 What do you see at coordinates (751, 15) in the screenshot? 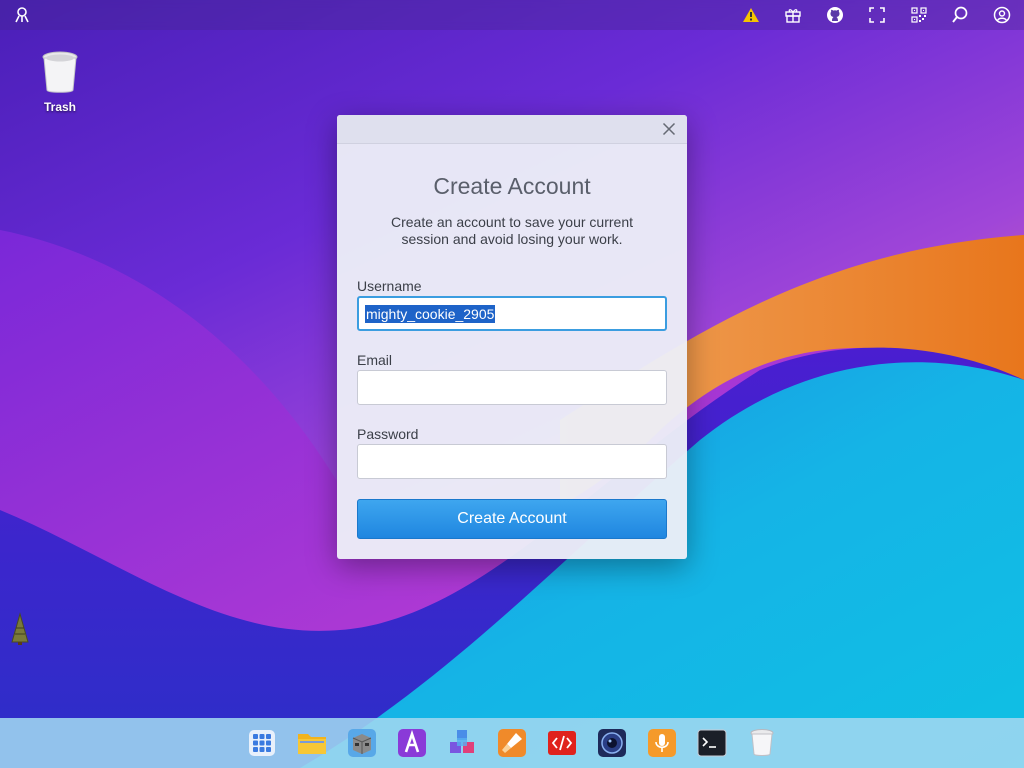
I see `warning-icon` at bounding box center [751, 15].